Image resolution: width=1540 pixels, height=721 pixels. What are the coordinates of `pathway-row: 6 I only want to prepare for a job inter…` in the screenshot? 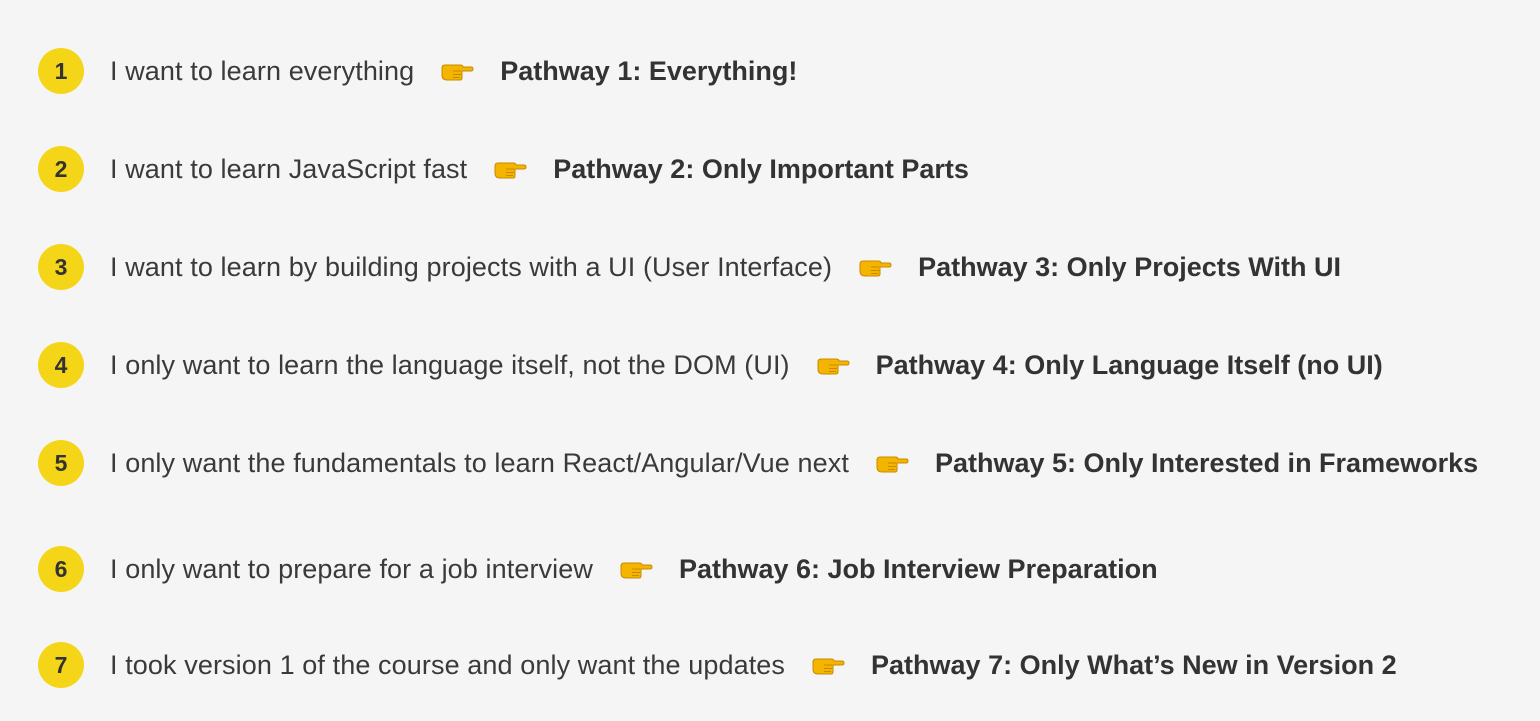 It's located at (598, 569).